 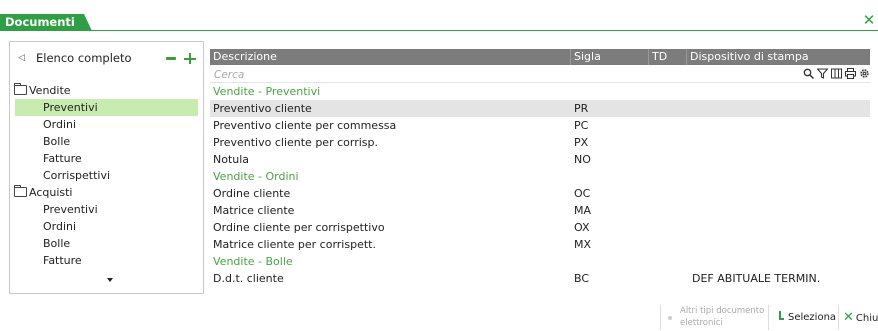 I want to click on column-header-dispositivo: Dispositivo di stampa, so click(x=778, y=57).